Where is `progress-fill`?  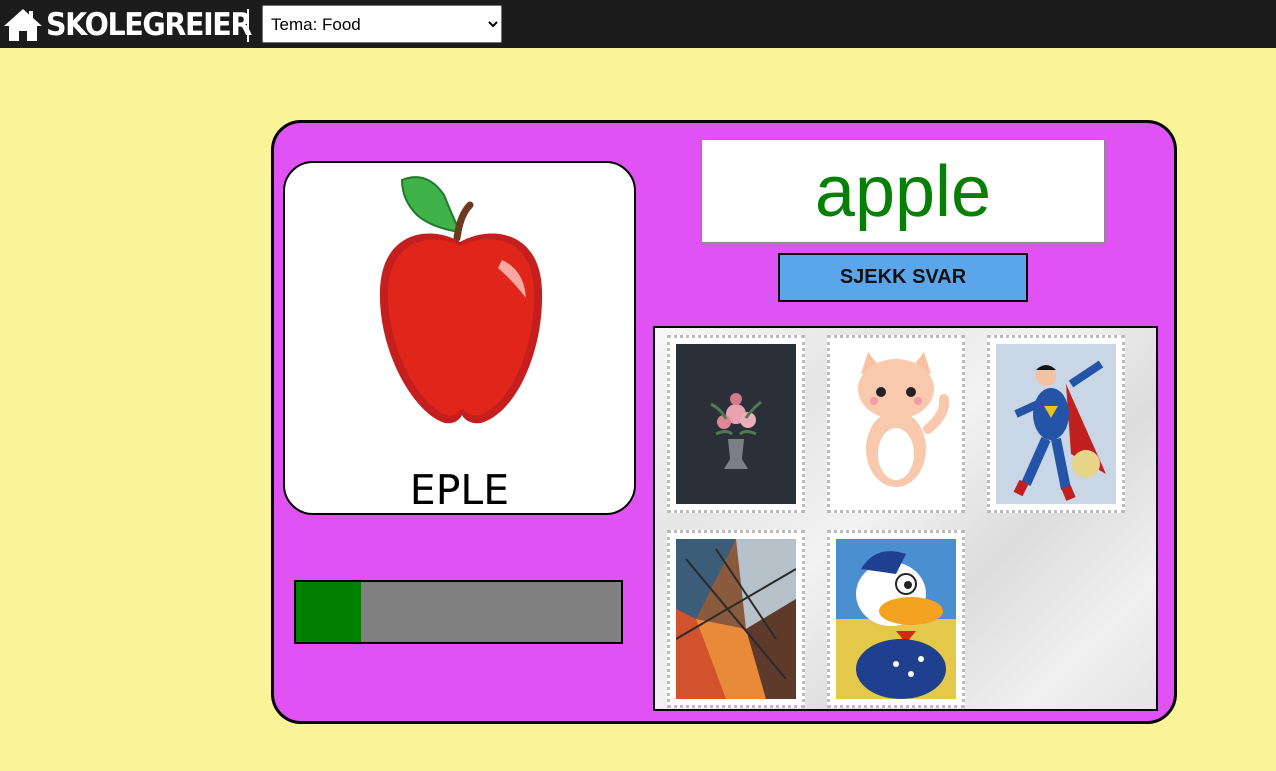
progress-fill is located at coordinates (328, 612).